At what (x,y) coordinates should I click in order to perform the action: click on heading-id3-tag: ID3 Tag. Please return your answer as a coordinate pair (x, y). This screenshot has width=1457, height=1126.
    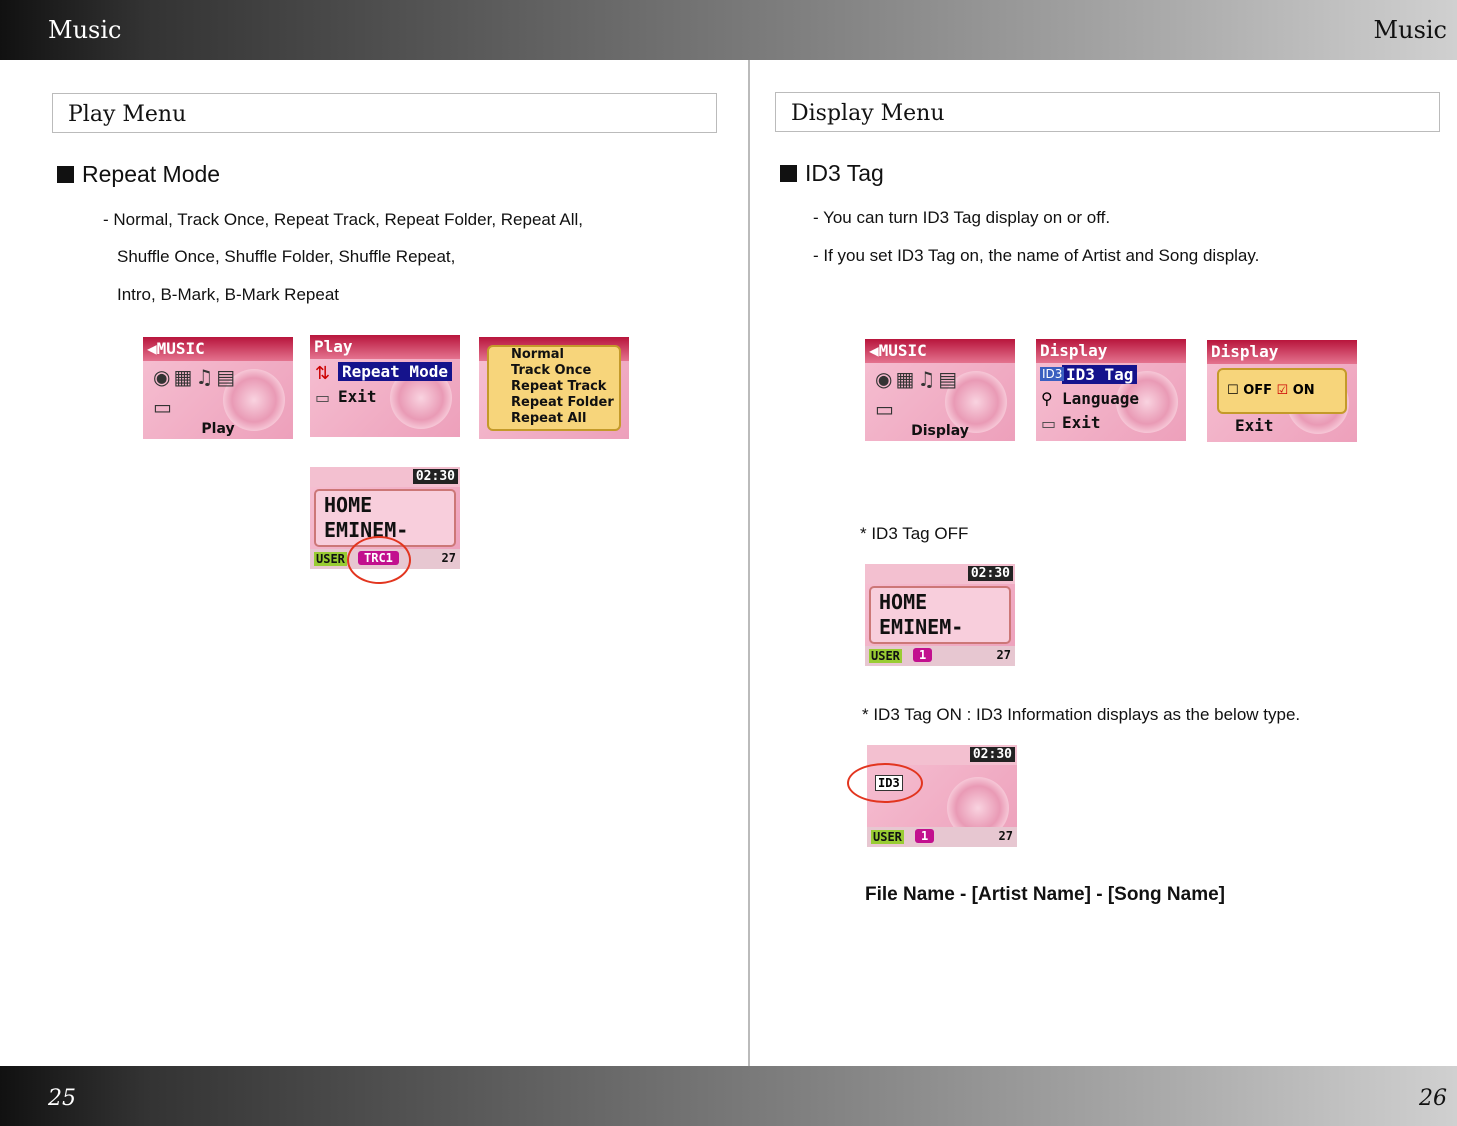
    Looking at the image, I should click on (832, 173).